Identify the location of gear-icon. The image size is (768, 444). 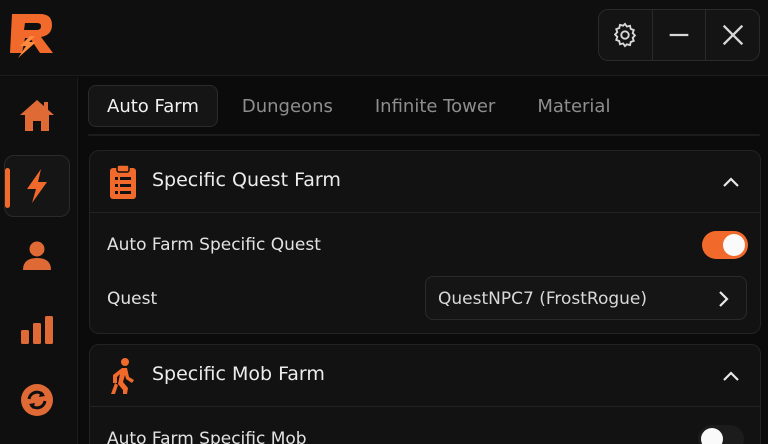
(625, 35).